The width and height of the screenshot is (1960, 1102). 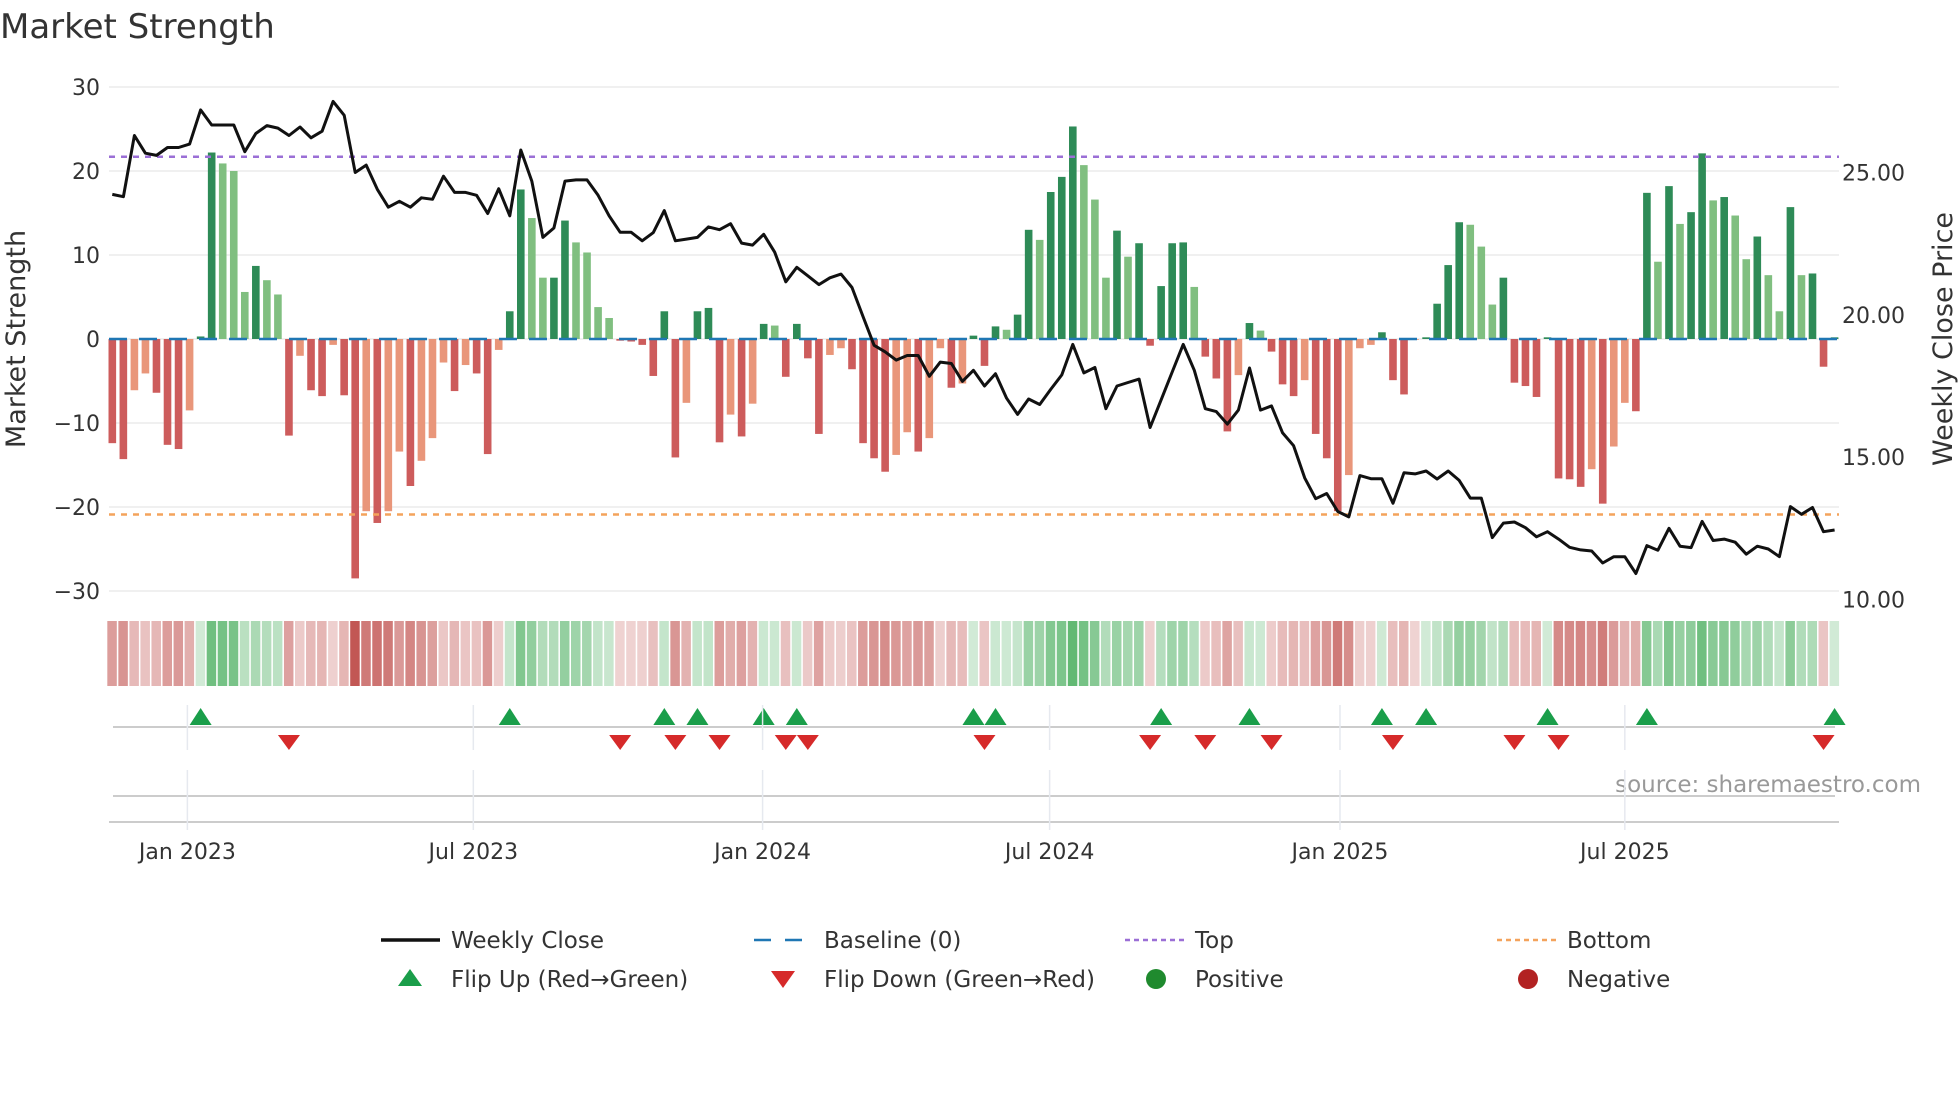 What do you see at coordinates (1943, 339) in the screenshot?
I see `y2-axis-label: Weekly Close Price` at bounding box center [1943, 339].